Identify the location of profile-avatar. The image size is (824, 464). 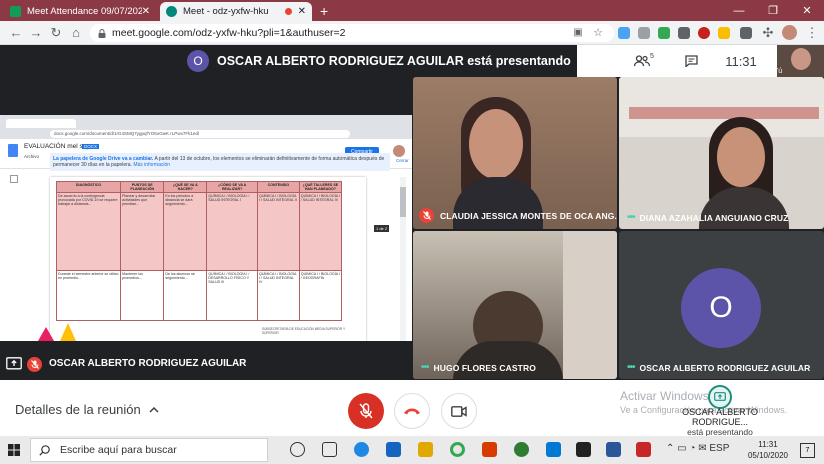
(789, 32).